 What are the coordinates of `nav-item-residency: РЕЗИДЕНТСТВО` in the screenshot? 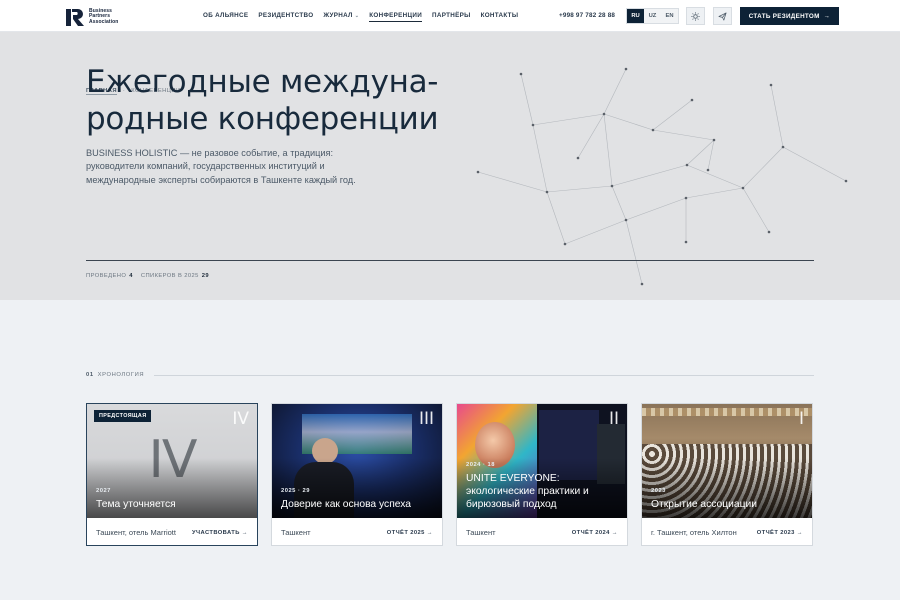 It's located at (285, 16).